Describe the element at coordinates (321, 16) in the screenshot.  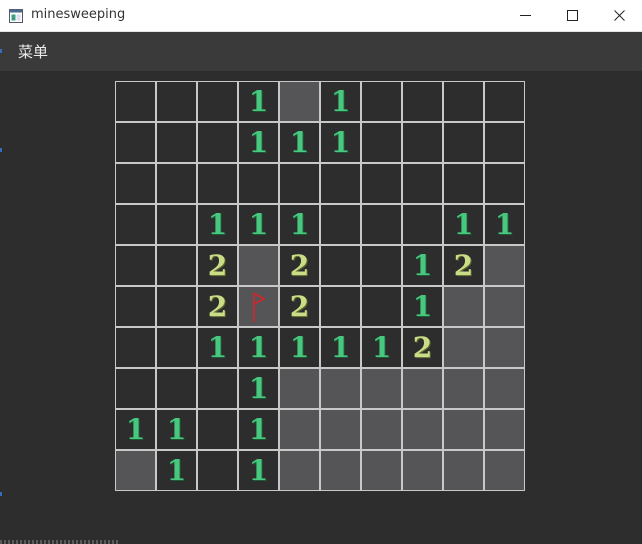
I see `title-bar: minesweeping` at that location.